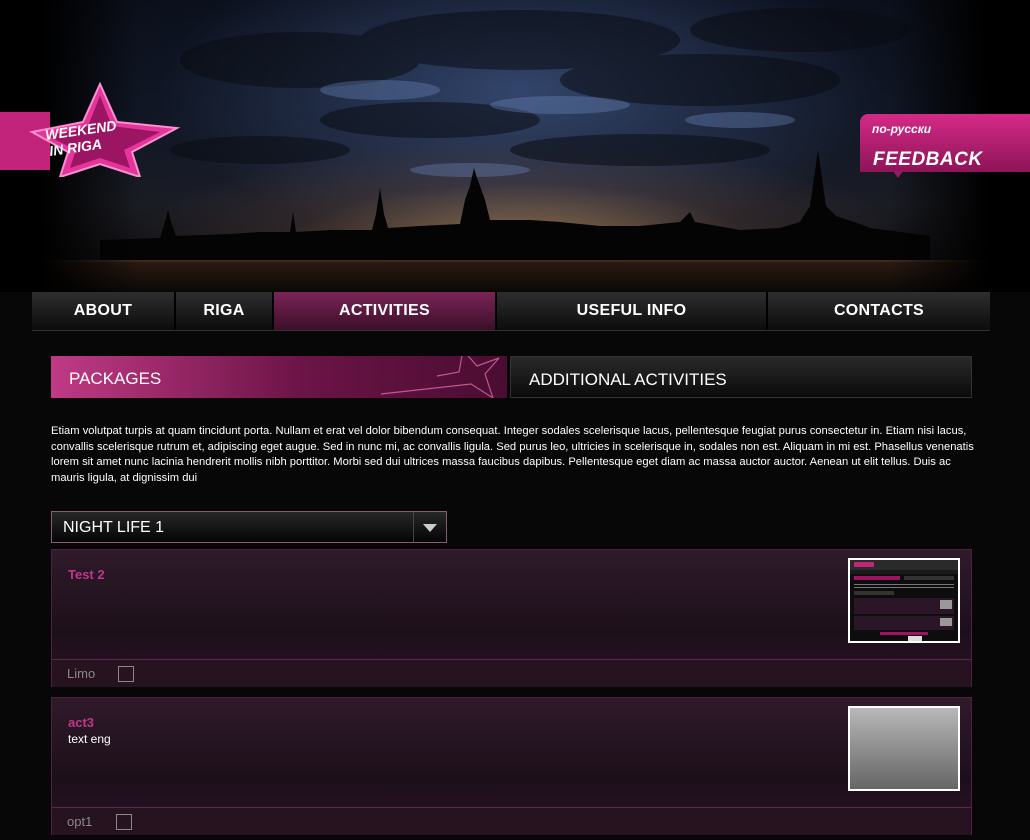  What do you see at coordinates (279, 377) in the screenshot?
I see `tab-packages: PACKAGES` at bounding box center [279, 377].